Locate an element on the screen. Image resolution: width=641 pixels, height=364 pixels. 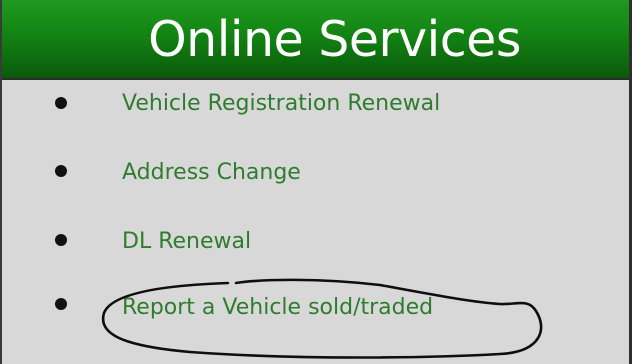
panel-title: Online Services is located at coordinates (334, 39).